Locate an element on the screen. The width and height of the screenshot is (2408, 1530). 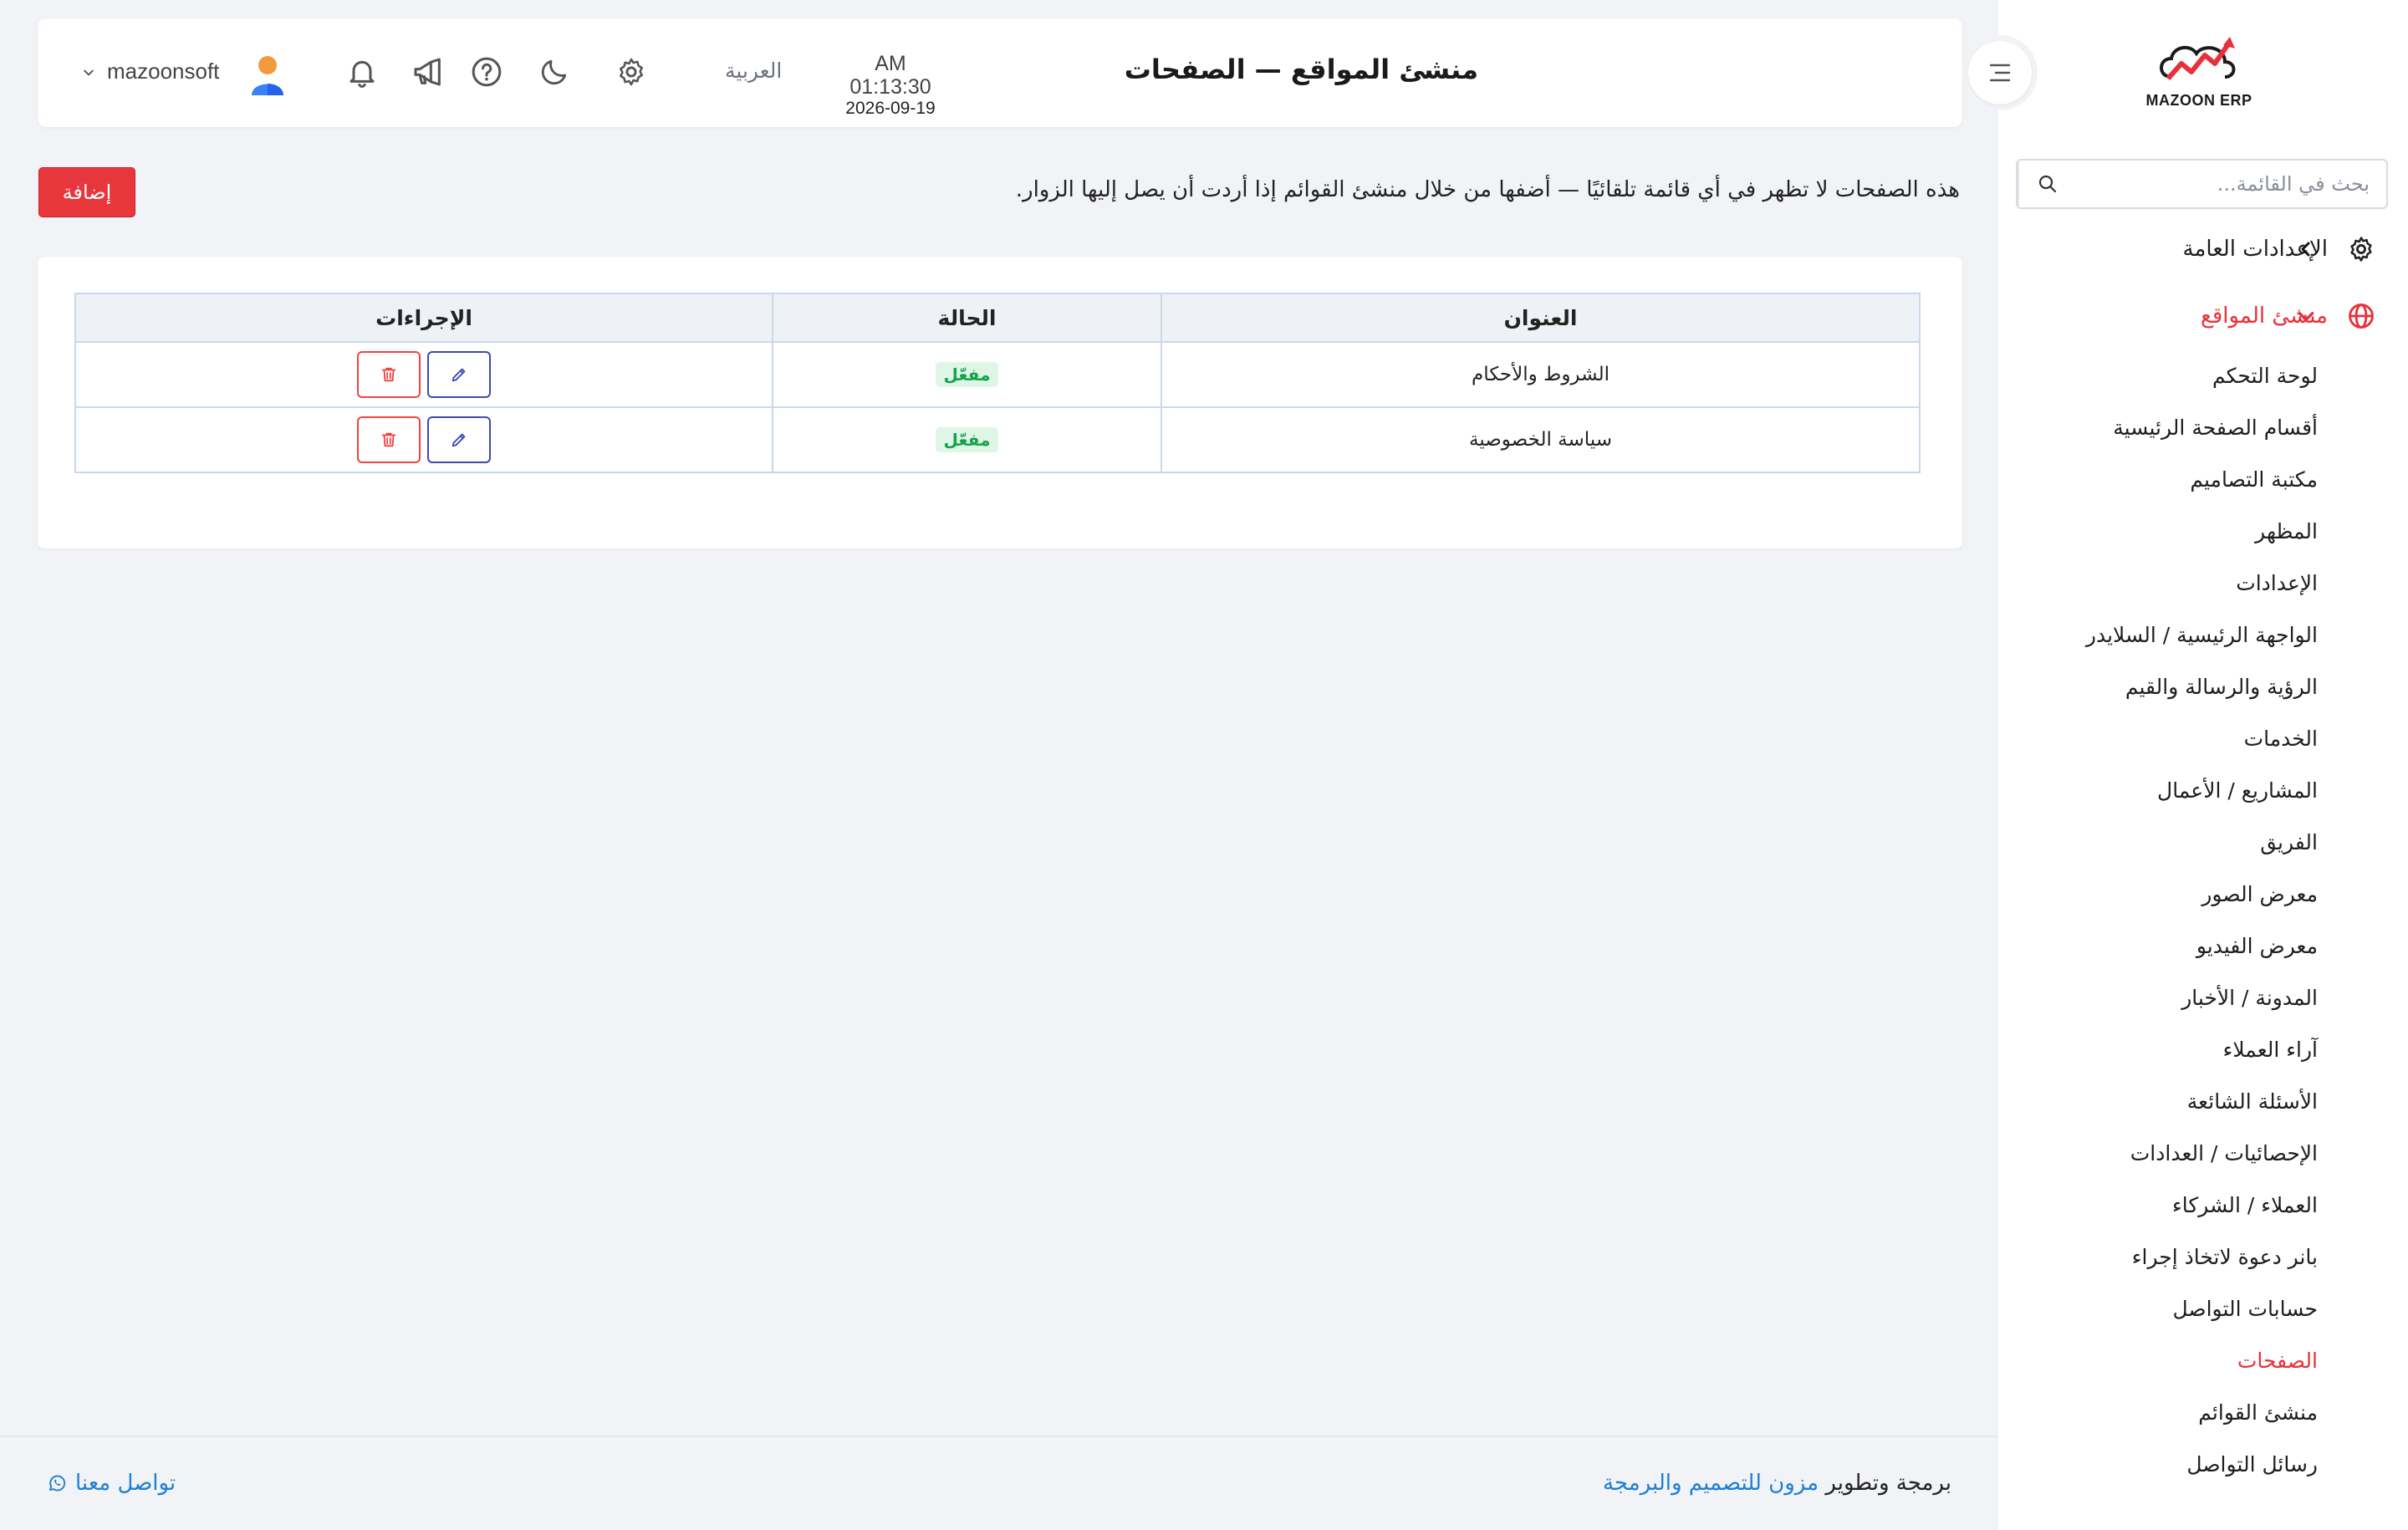
sidebar-item-home-sections: أقسام الصفحة الرئيسية is located at coordinates (2203, 427).